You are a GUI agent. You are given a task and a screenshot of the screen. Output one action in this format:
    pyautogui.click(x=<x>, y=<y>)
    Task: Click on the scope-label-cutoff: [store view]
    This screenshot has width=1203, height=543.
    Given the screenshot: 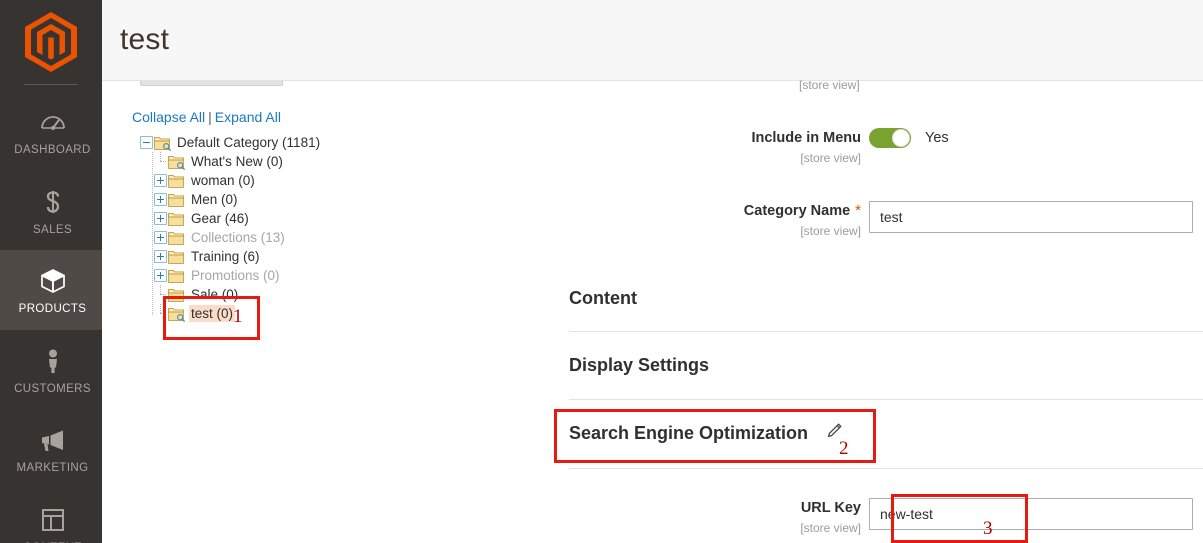 What is the action you would take?
    pyautogui.click(x=829, y=85)
    